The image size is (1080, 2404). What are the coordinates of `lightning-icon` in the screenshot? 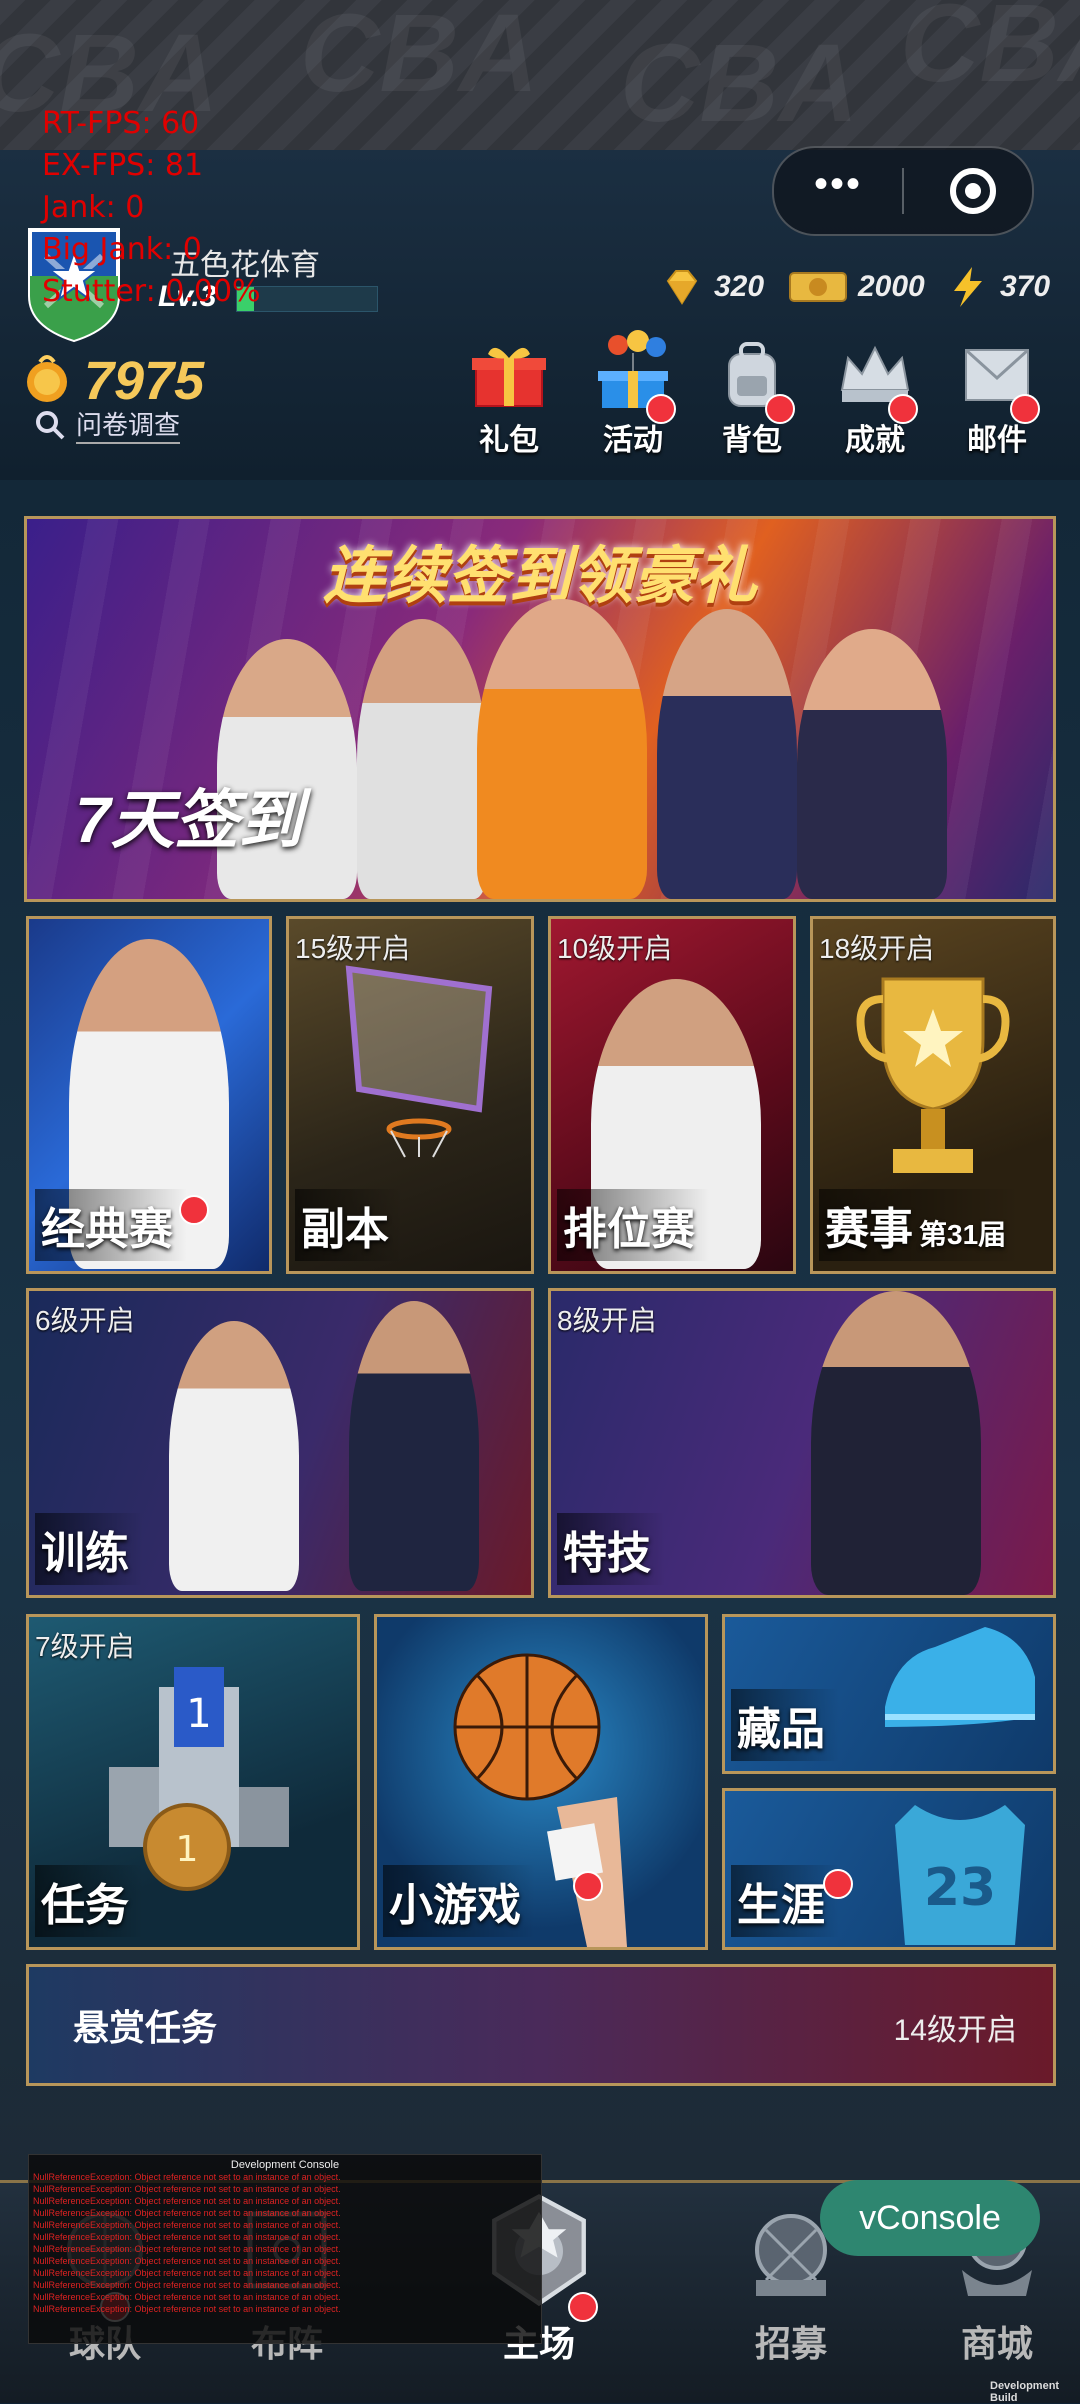 It's located at (968, 287).